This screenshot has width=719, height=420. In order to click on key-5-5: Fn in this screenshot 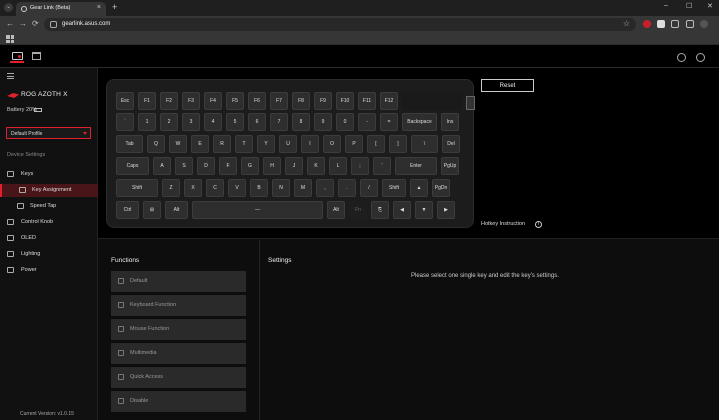, I will do `click(358, 210)`.